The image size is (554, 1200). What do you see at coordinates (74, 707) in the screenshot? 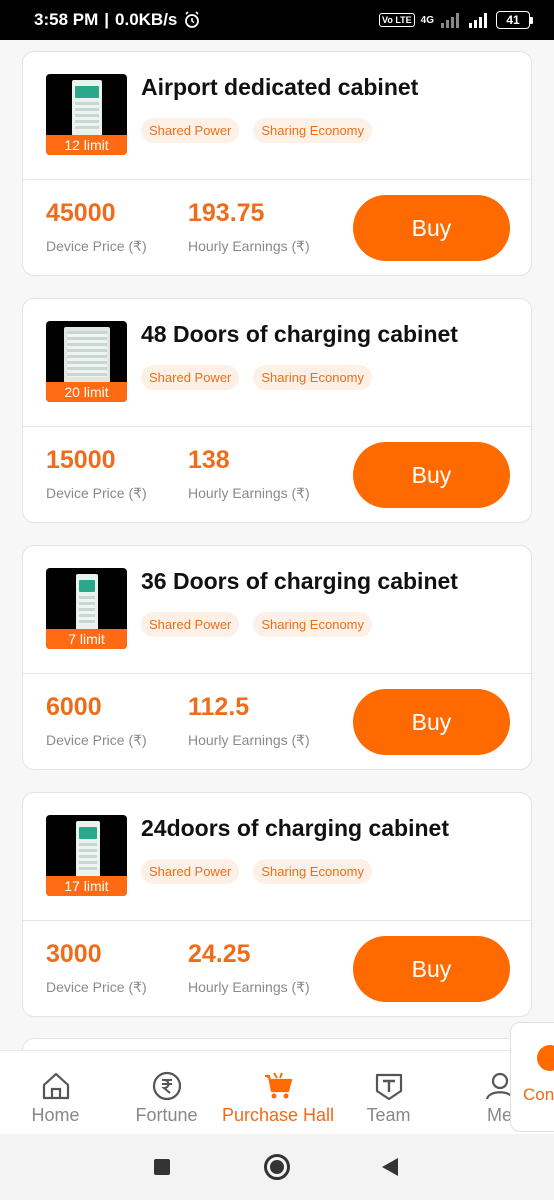
I see `device-price-value: 6000` at bounding box center [74, 707].